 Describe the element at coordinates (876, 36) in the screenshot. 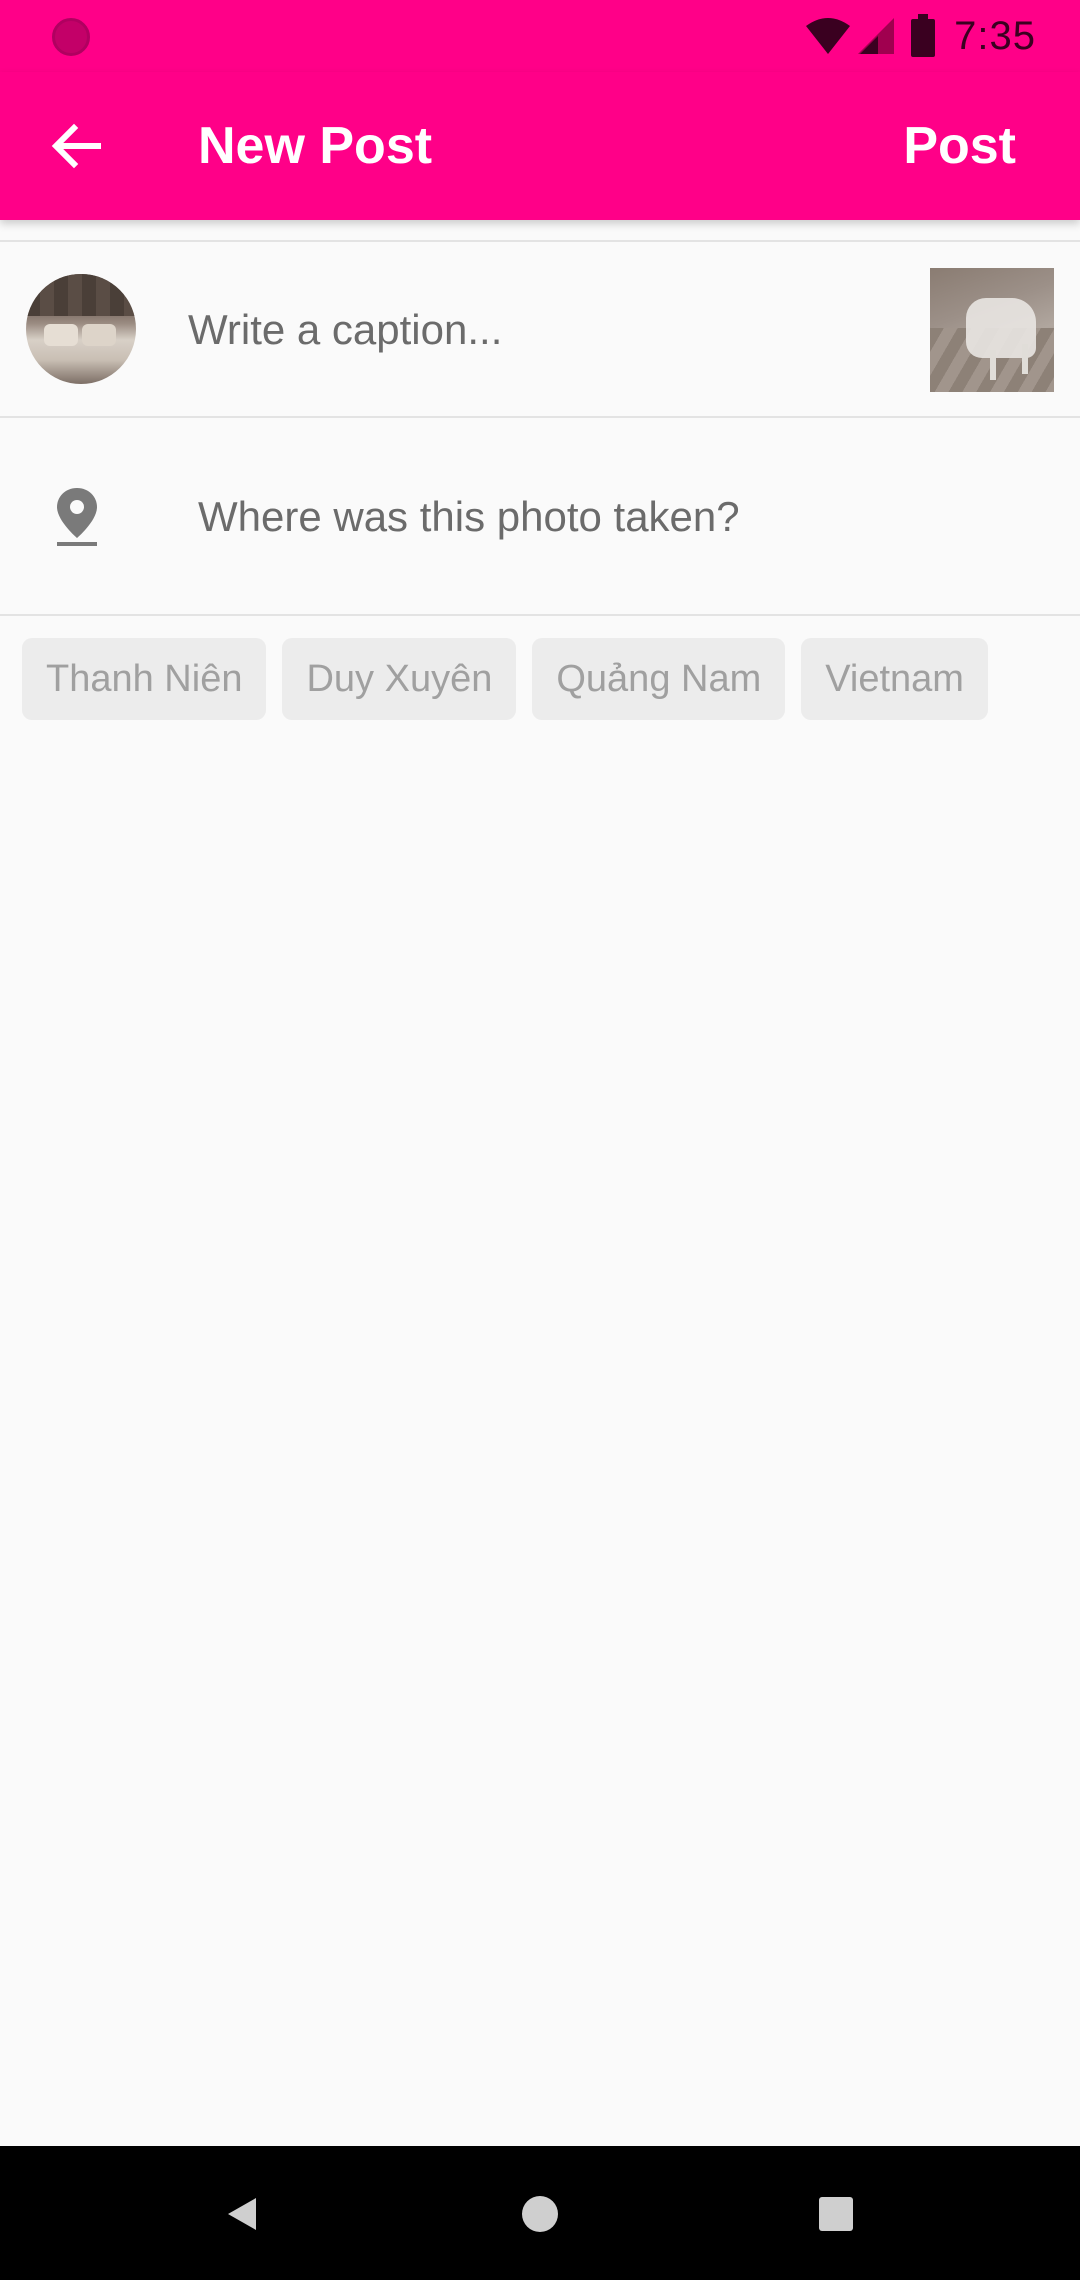

I see `signal-icon` at that location.